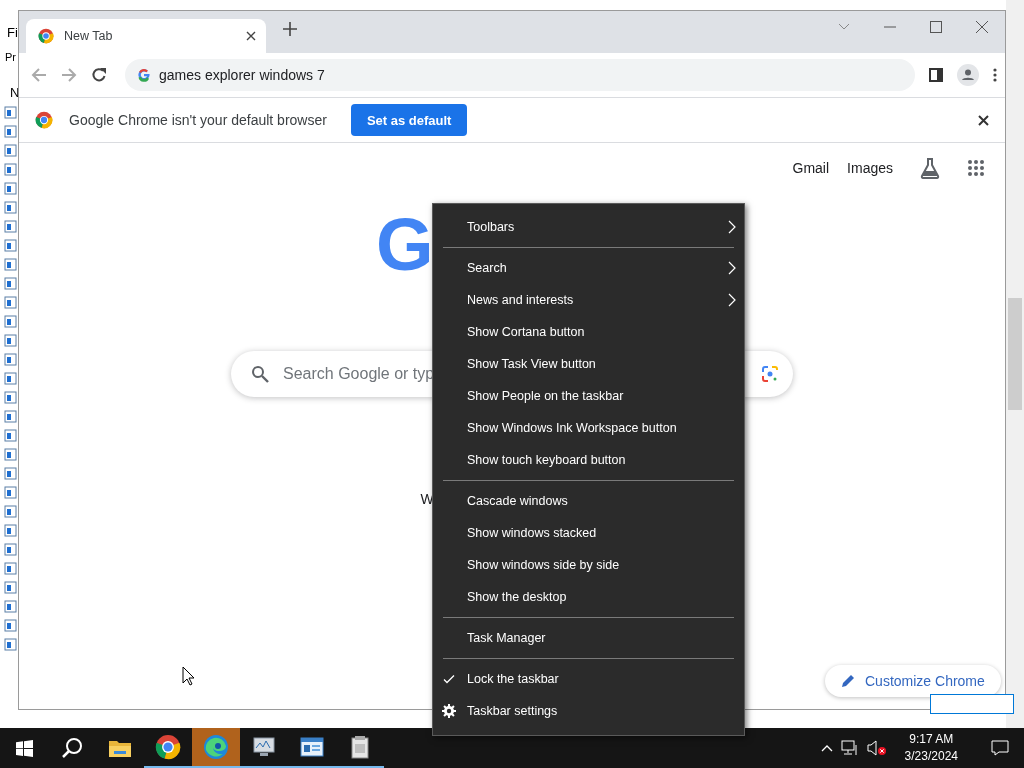 This screenshot has width=1024, height=768. I want to click on infobar-message: Google Chrome isn't your default browser, so click(198, 120).